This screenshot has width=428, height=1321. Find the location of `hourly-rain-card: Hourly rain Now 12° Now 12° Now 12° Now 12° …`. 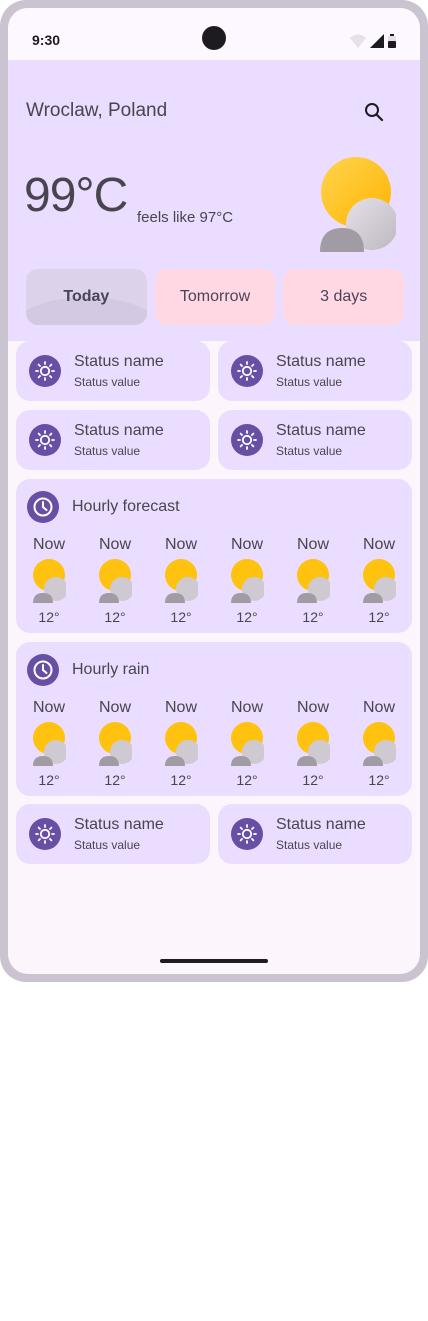

hourly-rain-card: Hourly rain Now 12° Now 12° Now 12° Now 12° … is located at coordinates (214, 719).